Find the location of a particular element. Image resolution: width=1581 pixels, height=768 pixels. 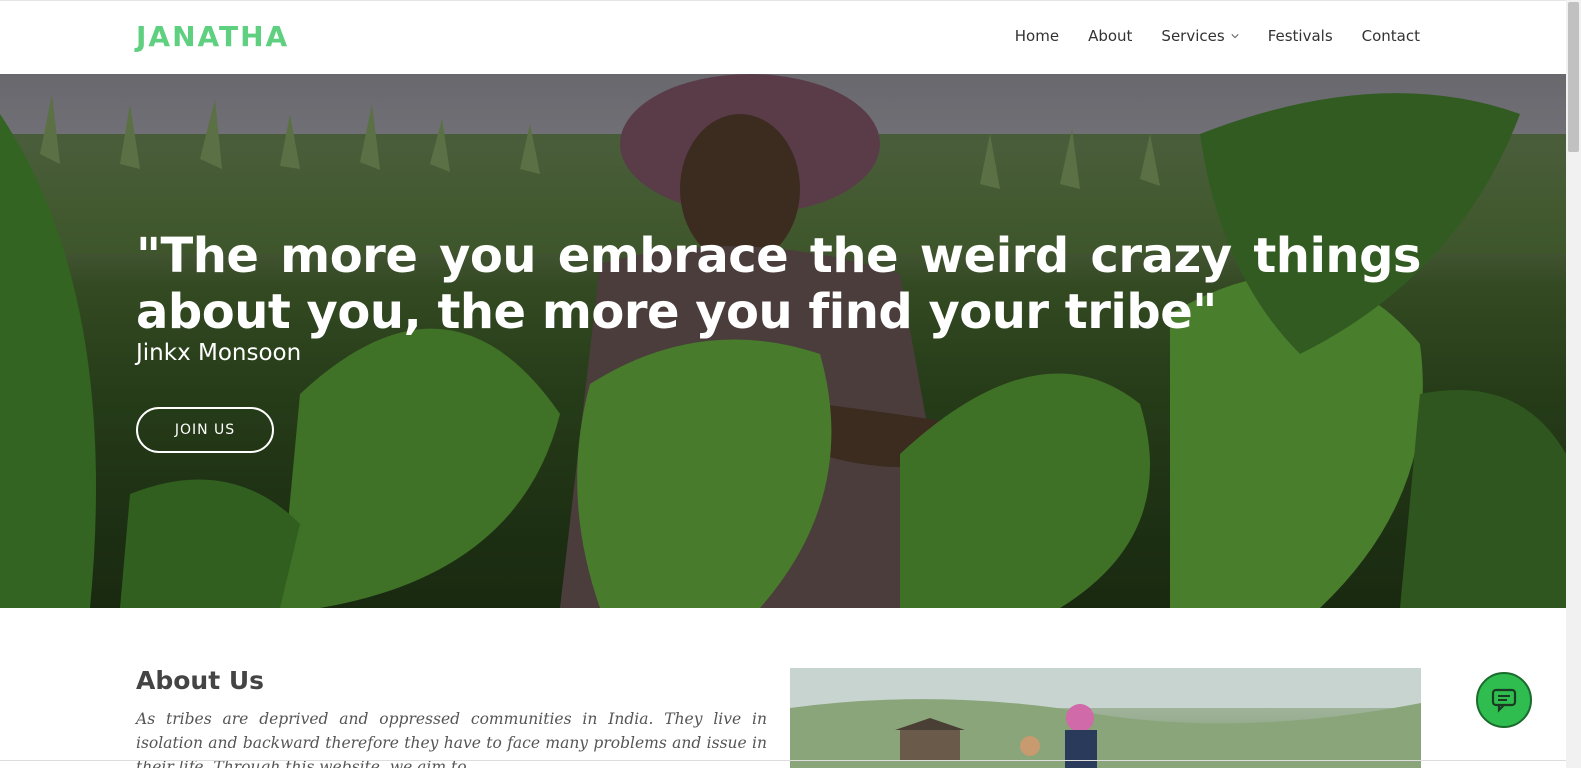

chat-button is located at coordinates (1504, 700).